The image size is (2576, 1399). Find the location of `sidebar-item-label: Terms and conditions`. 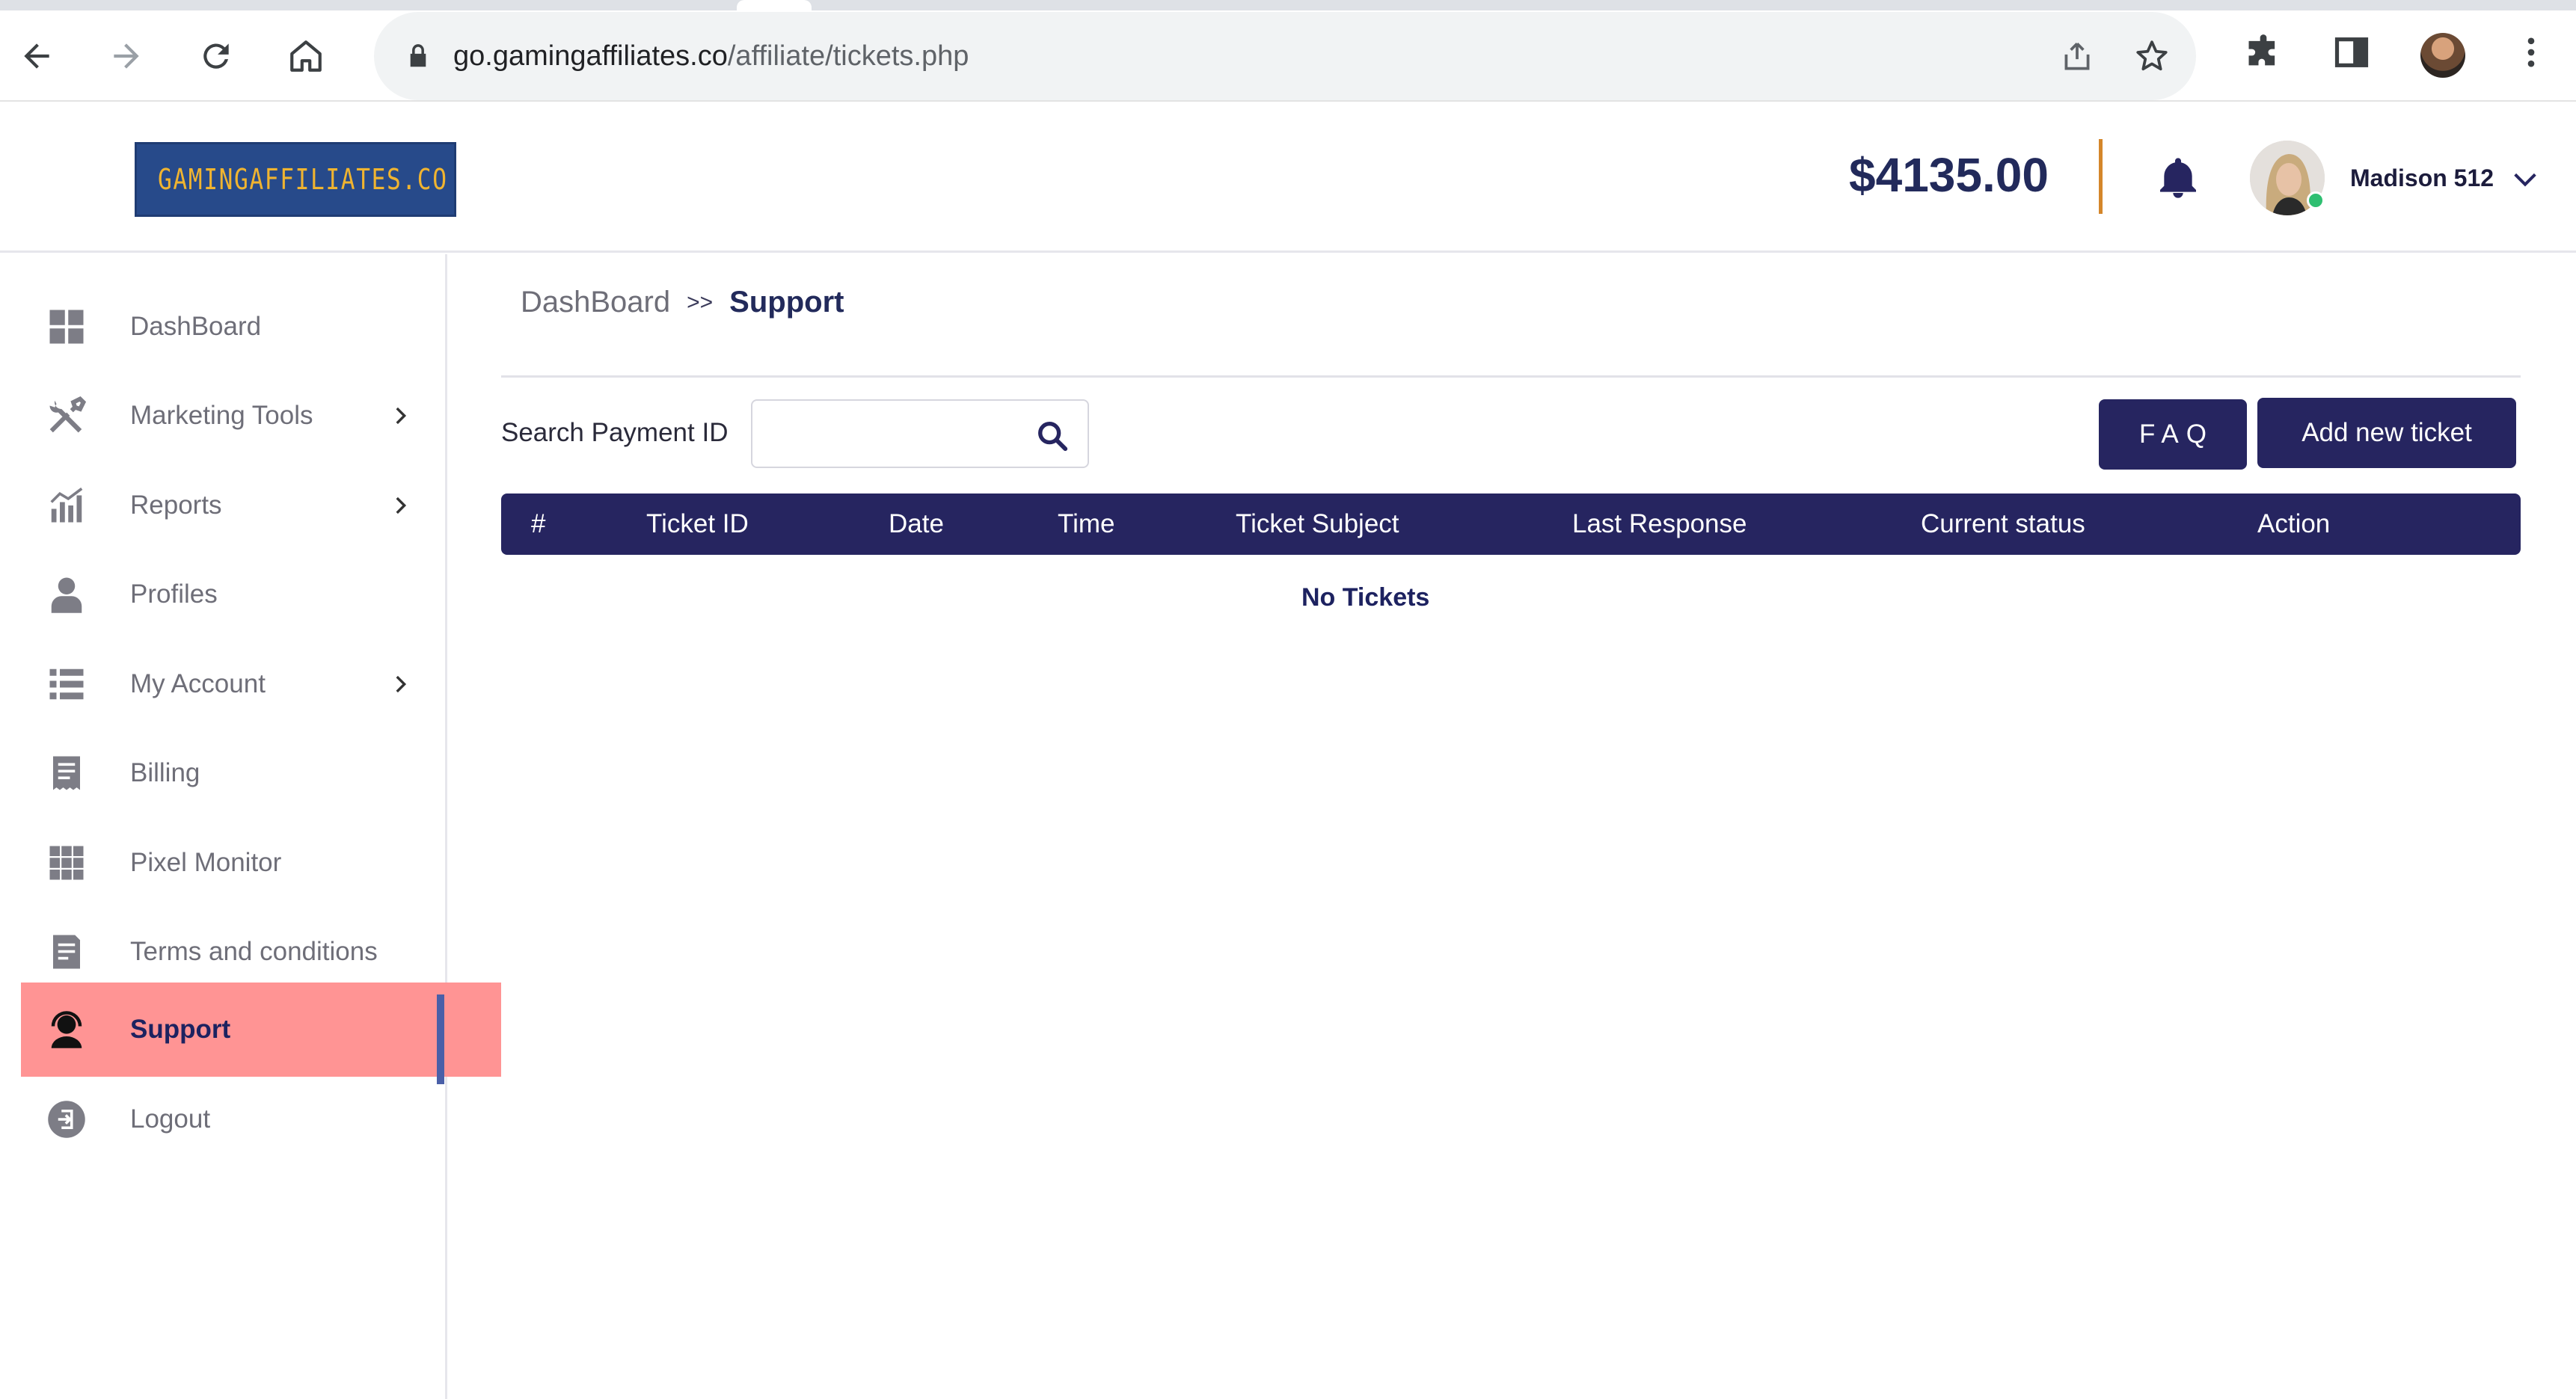

sidebar-item-label: Terms and conditions is located at coordinates (254, 951).